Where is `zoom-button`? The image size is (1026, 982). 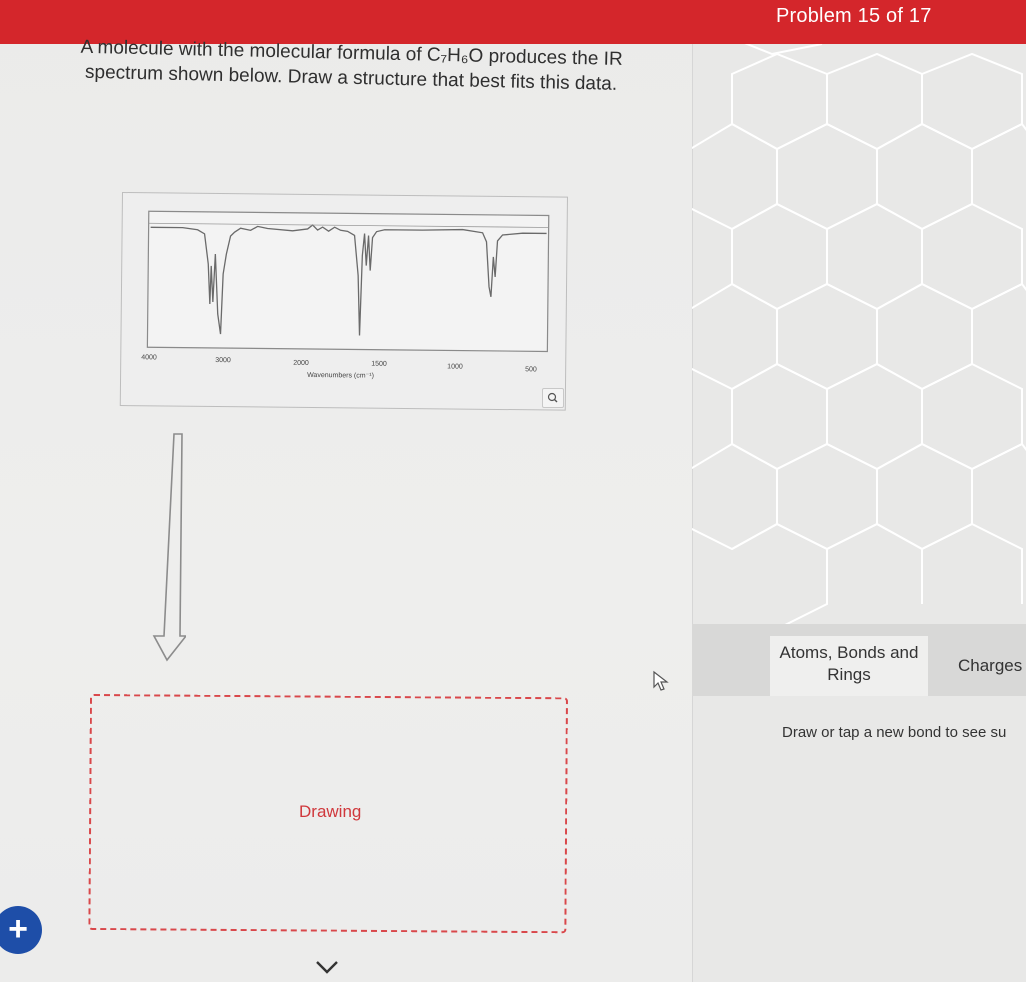 zoom-button is located at coordinates (553, 398).